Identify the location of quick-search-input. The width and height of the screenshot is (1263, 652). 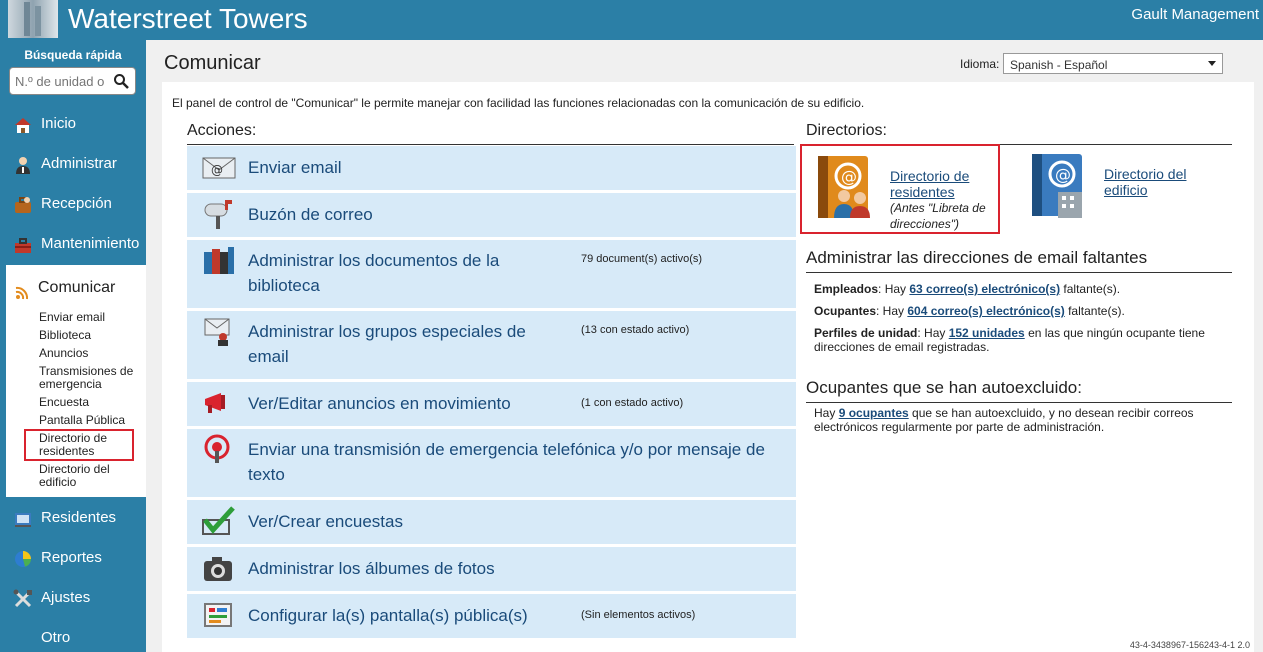
(62, 81).